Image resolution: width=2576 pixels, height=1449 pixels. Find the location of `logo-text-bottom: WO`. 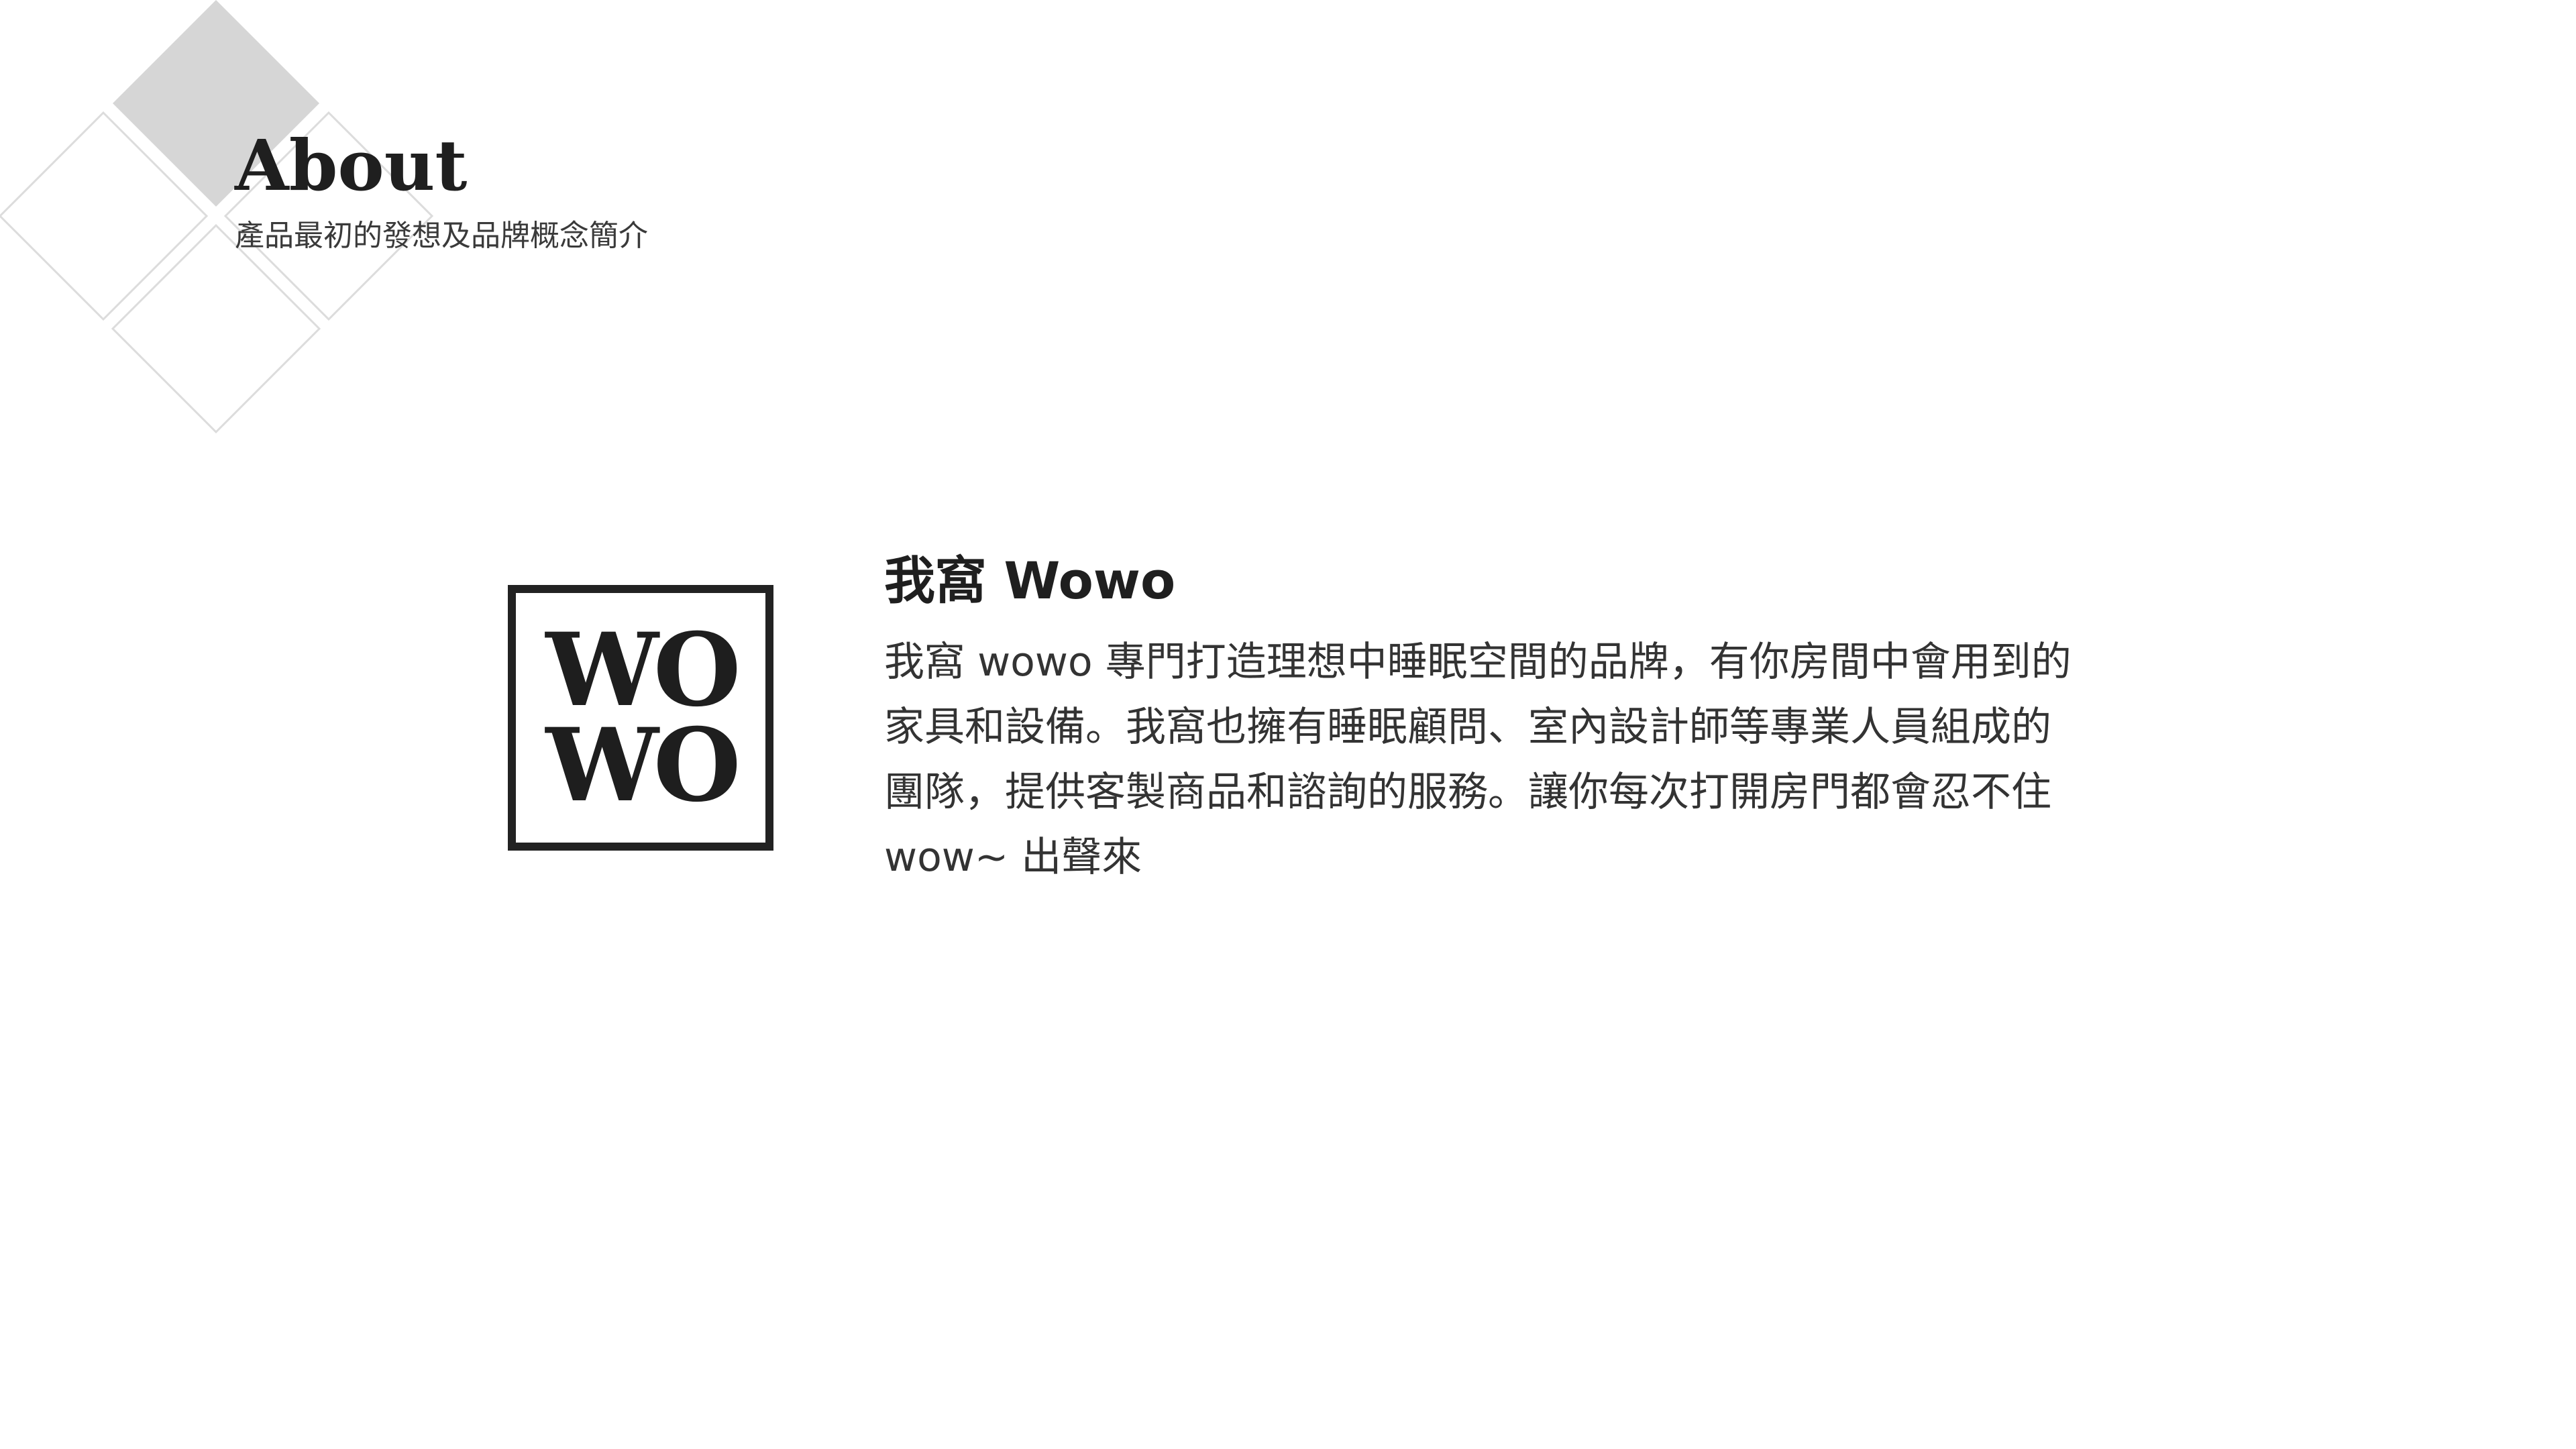

logo-text-bottom: WO is located at coordinates (643, 765).